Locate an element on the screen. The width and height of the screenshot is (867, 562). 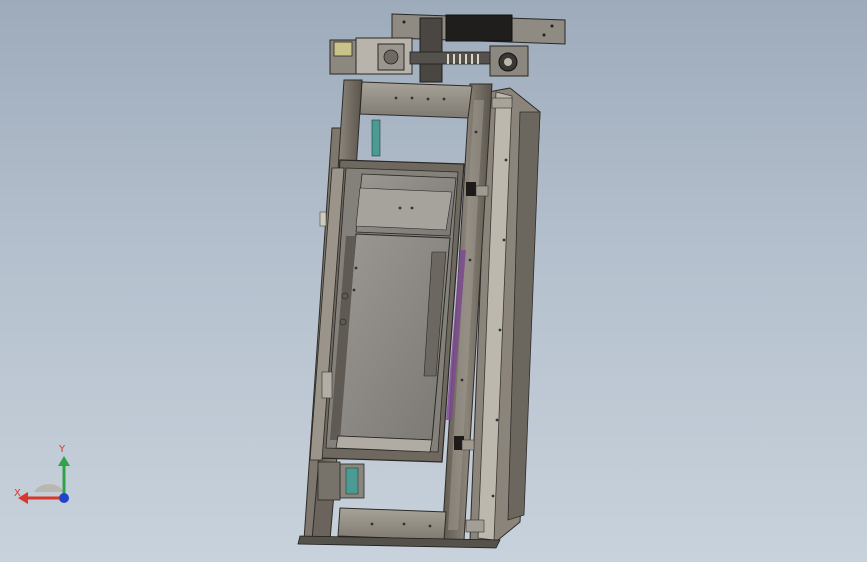
lower-rail-block is located at coordinates (341, 481).